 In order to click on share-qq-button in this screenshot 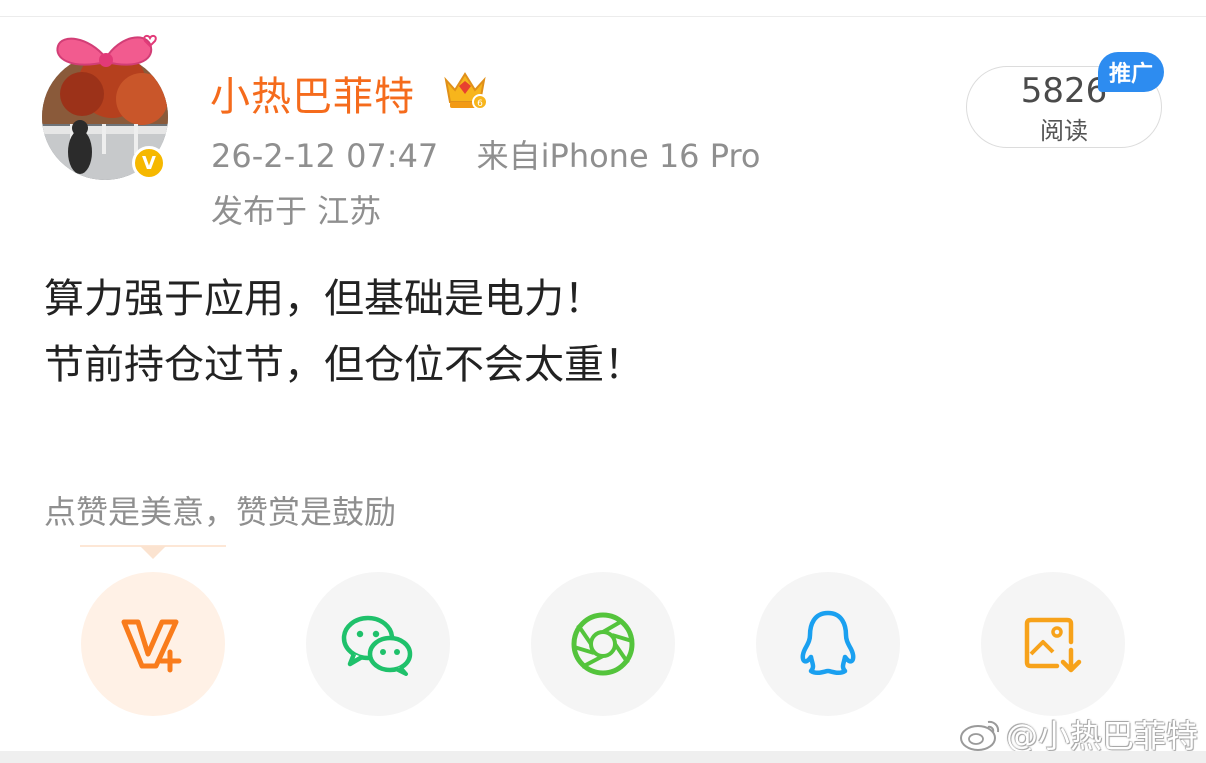, I will do `click(828, 644)`.